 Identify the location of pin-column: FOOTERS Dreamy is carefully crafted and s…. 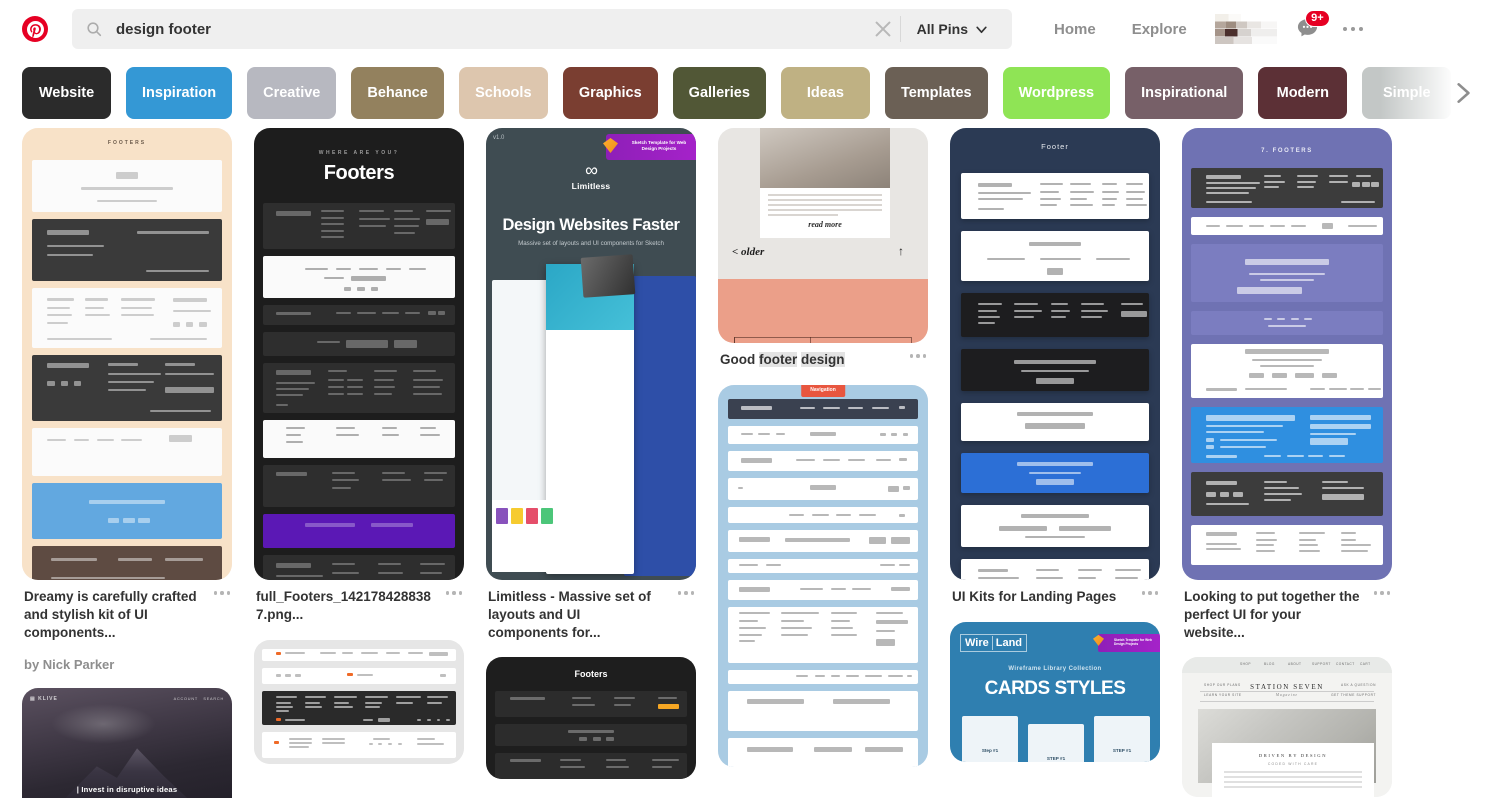
(127, 463).